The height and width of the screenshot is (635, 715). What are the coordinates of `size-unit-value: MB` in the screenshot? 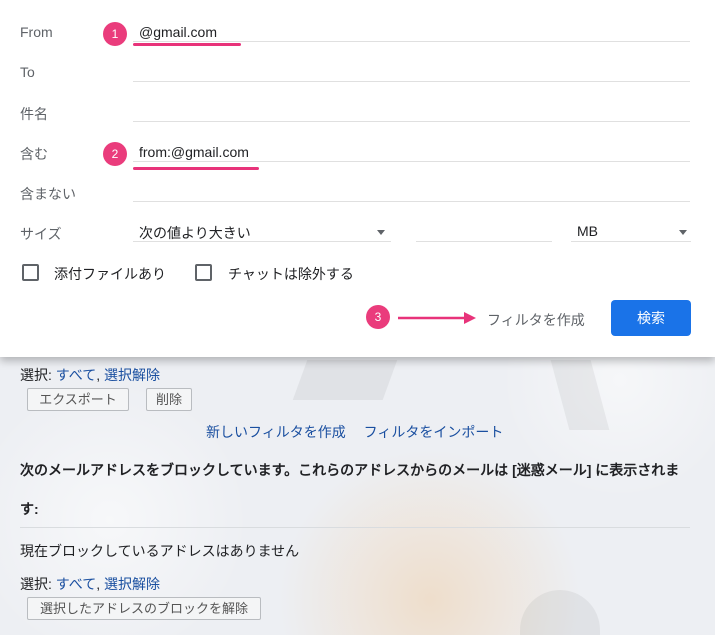 It's located at (587, 231).